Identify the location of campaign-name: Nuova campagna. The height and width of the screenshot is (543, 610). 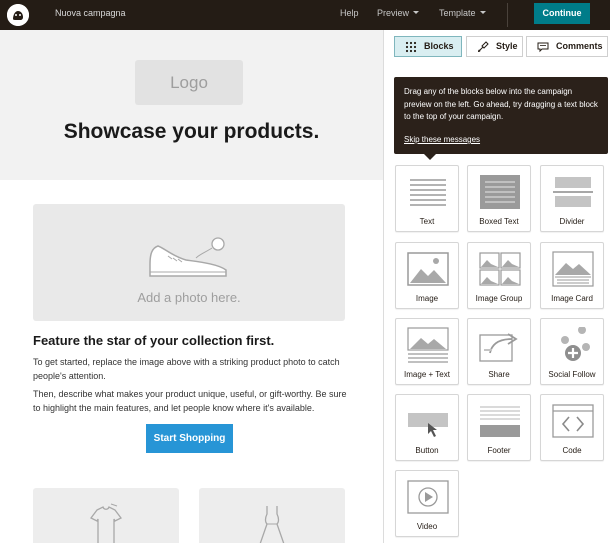
(90, 13).